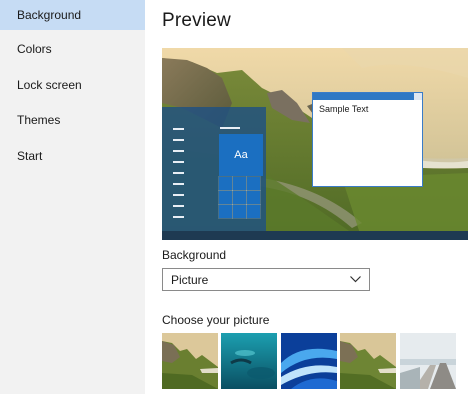  Describe the element at coordinates (266, 279) in the screenshot. I see `background-dropdown: Picture` at that location.